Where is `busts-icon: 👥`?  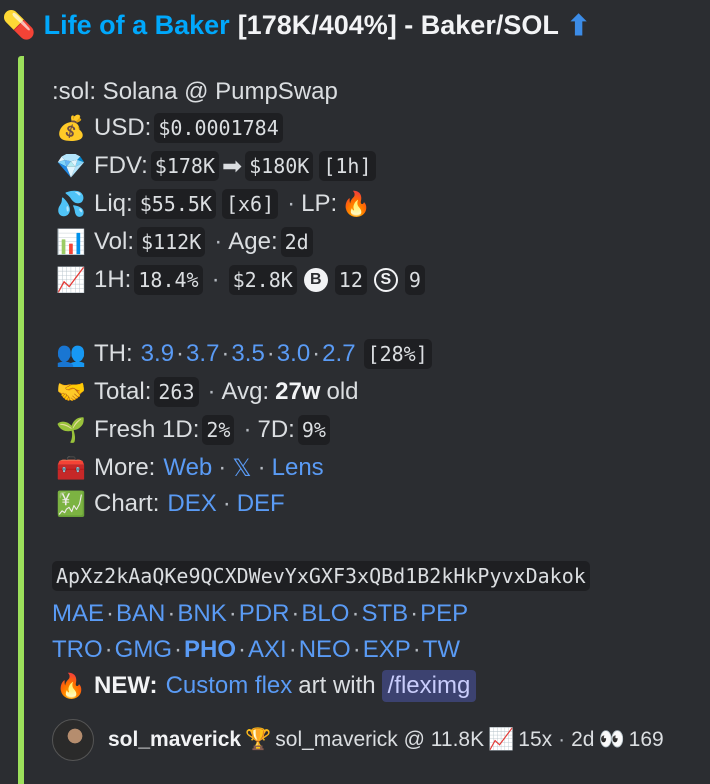 busts-icon: 👥 is located at coordinates (71, 354).